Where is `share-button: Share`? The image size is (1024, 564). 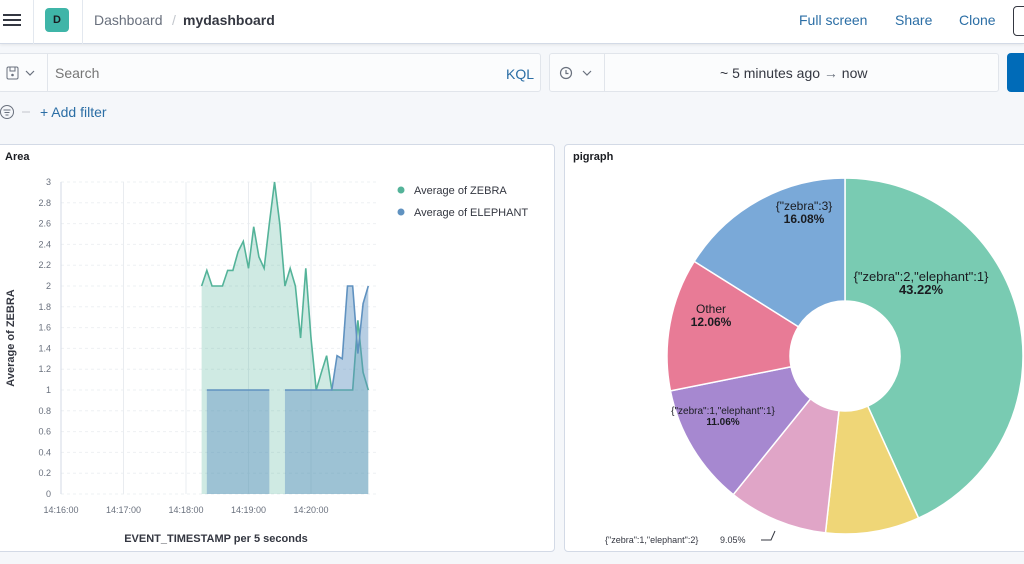
share-button: Share is located at coordinates (913, 20).